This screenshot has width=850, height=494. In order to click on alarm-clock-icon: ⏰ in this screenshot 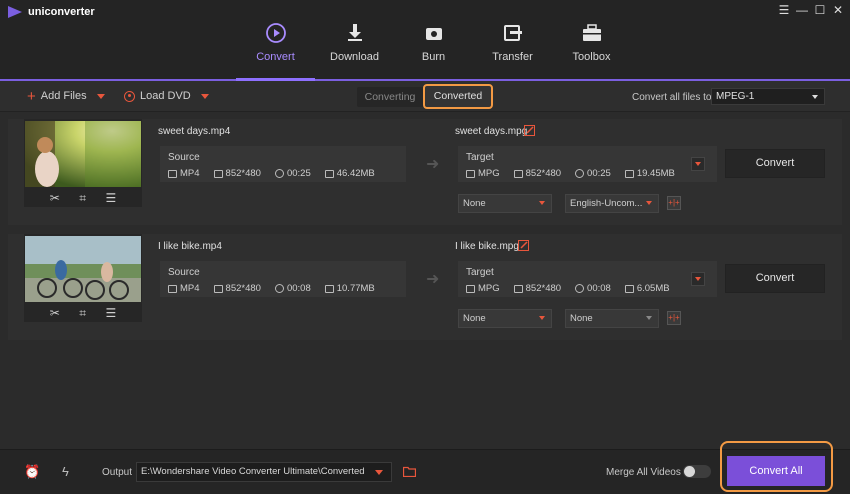, I will do `click(32, 472)`.